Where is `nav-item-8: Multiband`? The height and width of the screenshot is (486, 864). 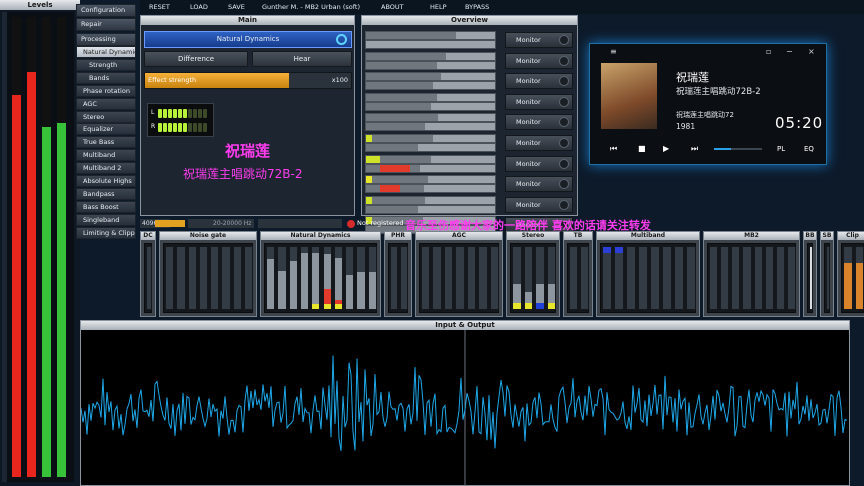 nav-item-8: Multiband is located at coordinates (106, 155).